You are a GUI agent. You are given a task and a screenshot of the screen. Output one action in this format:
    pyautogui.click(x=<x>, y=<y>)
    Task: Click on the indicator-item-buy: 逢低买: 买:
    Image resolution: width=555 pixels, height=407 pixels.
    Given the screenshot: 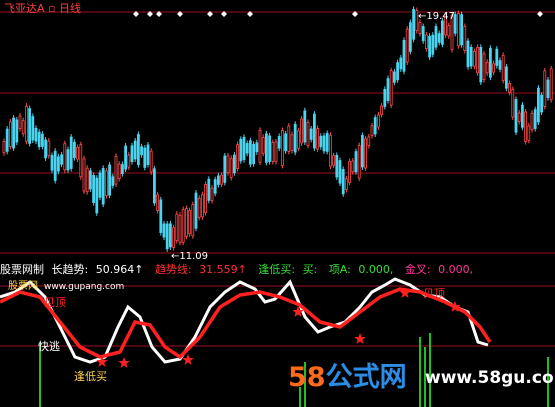 What is the action you would take?
    pyautogui.click(x=288, y=269)
    